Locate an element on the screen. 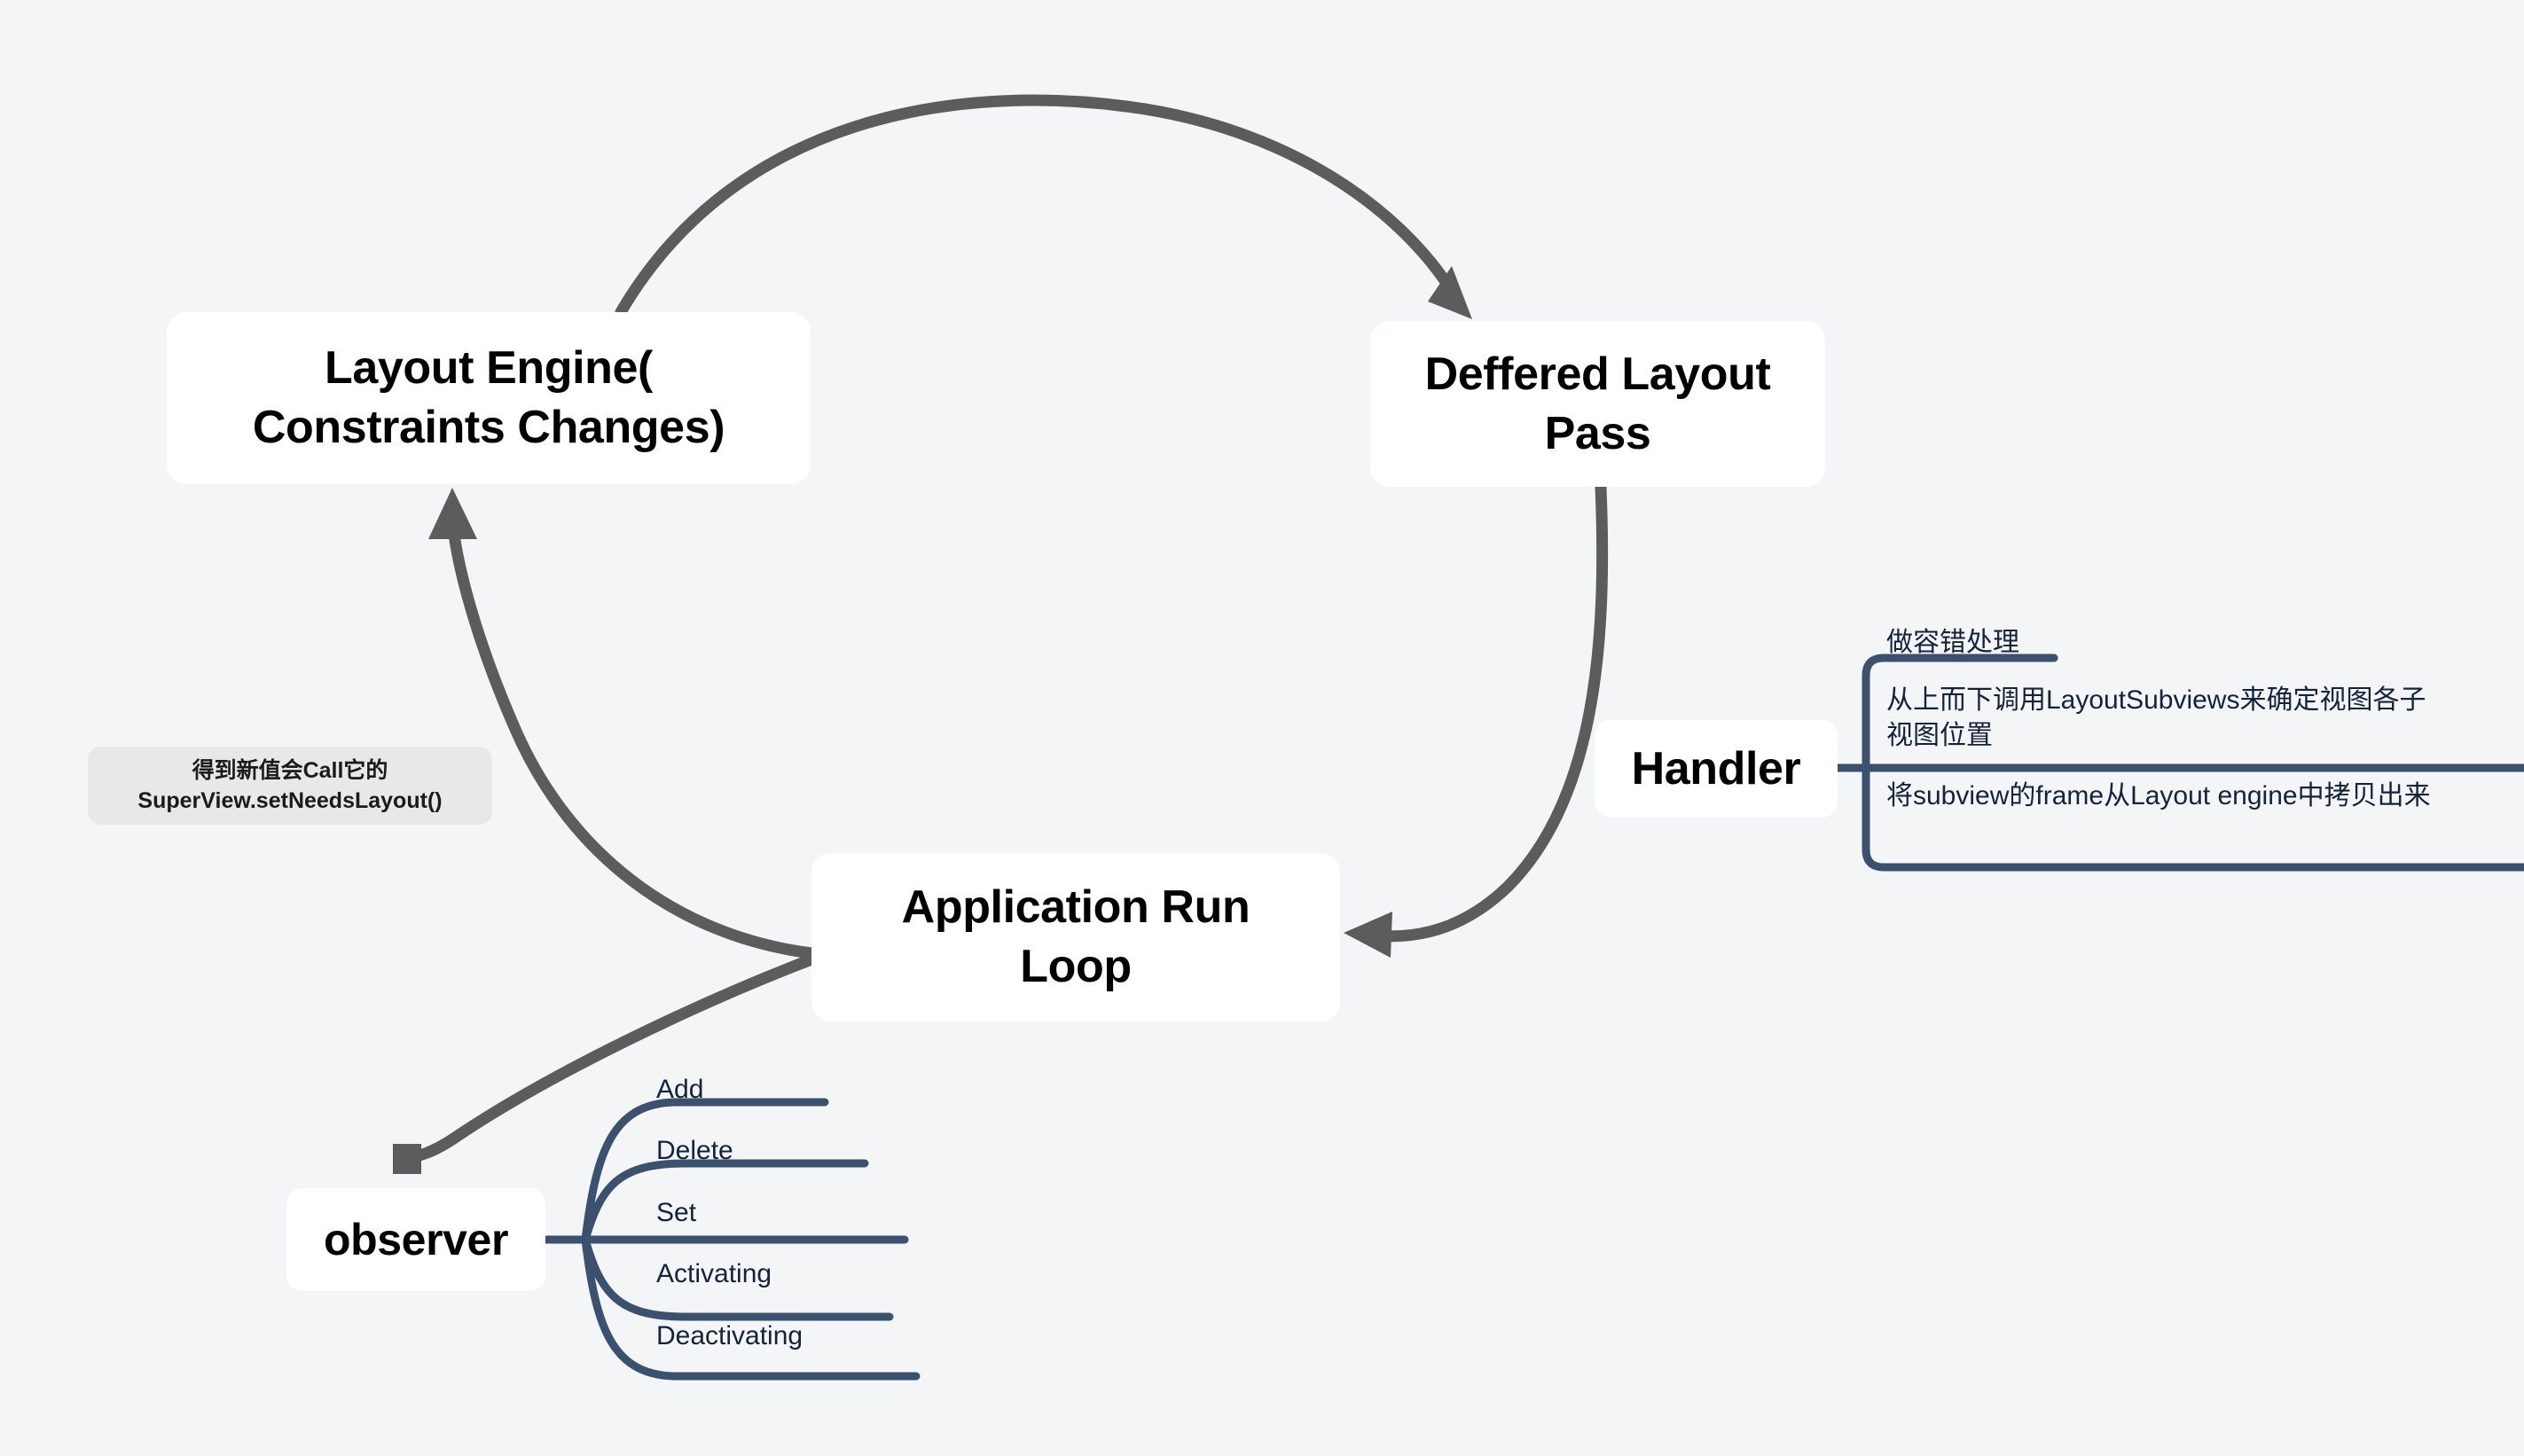 The height and width of the screenshot is (1456, 2524). observer-branch-label-deactivating: Deactivating is located at coordinates (729, 1335).